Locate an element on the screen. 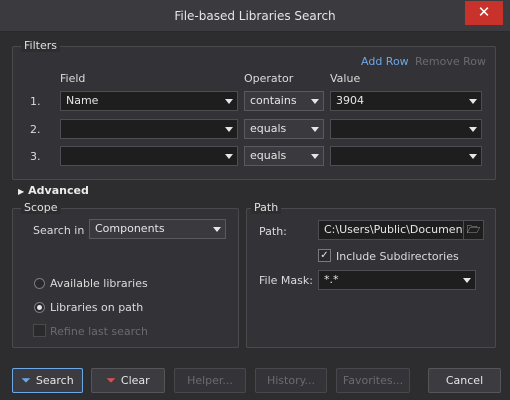  operator-combo-1: contains is located at coordinates (284, 101).